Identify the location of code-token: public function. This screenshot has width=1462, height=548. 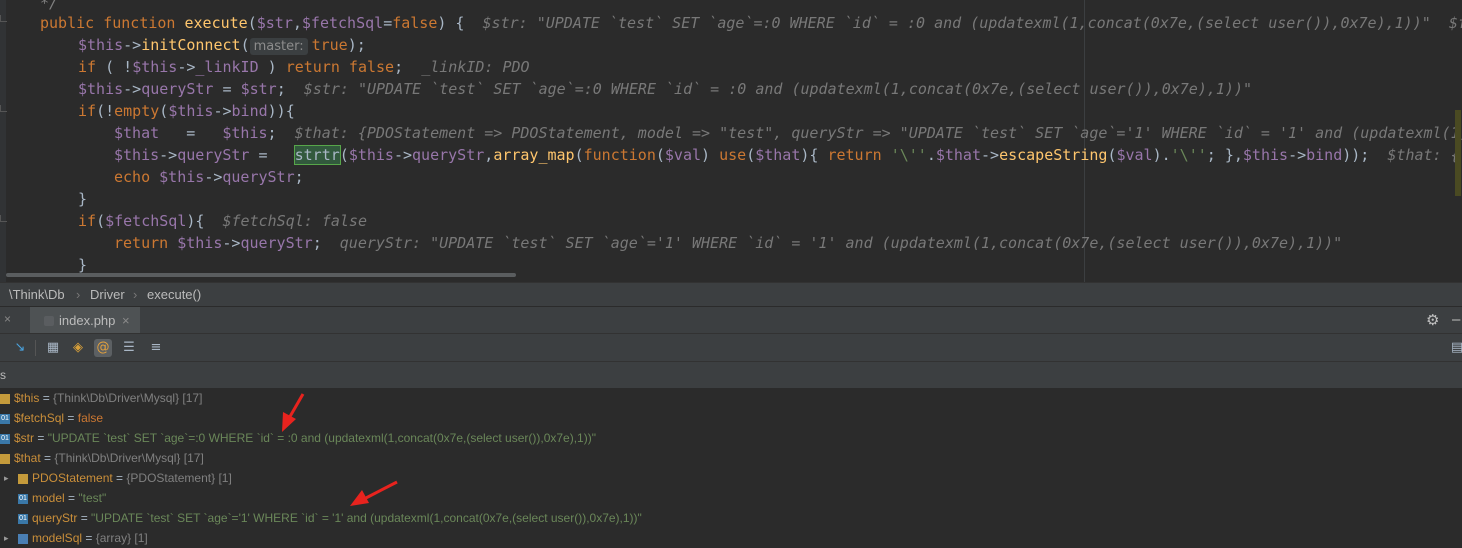
(112, 23).